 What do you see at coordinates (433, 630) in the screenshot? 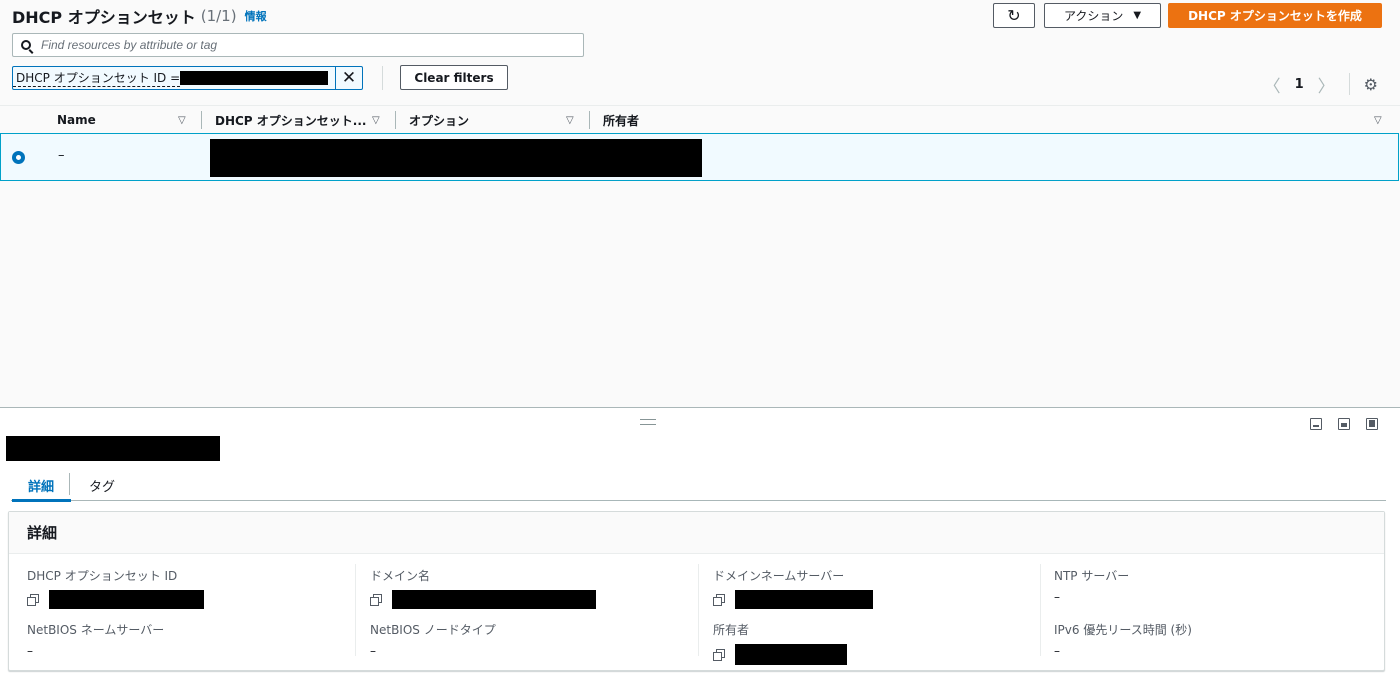
I see `field-label: NetBIOS ノードタイプ` at bounding box center [433, 630].